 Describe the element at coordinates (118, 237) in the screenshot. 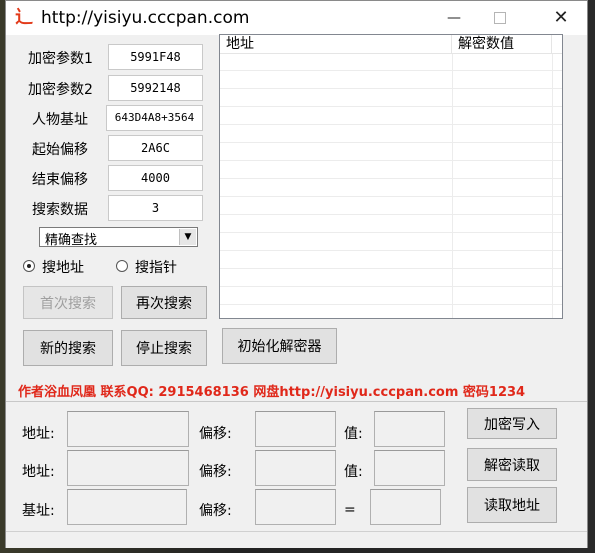

I see `search-mode-dropdown: 精确查找 ▼` at that location.